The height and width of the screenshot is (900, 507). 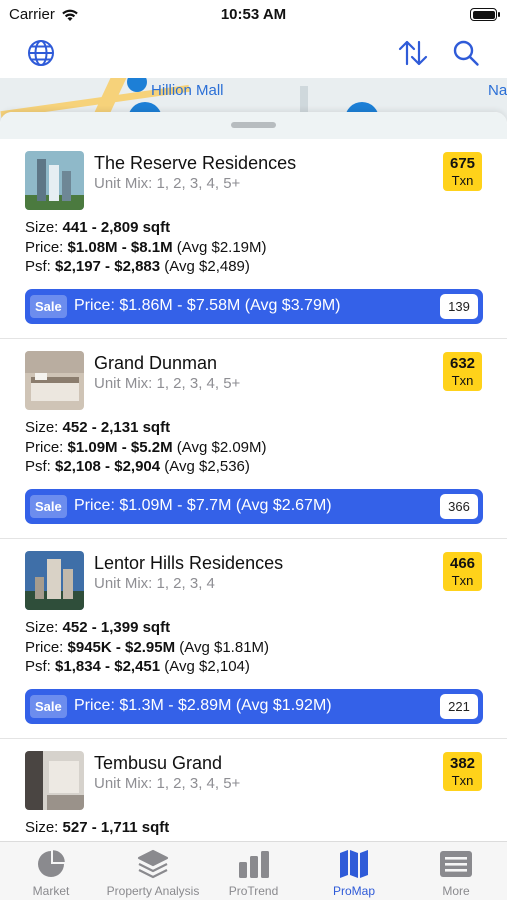 I want to click on sale-count-badge: 221, so click(x=459, y=706).